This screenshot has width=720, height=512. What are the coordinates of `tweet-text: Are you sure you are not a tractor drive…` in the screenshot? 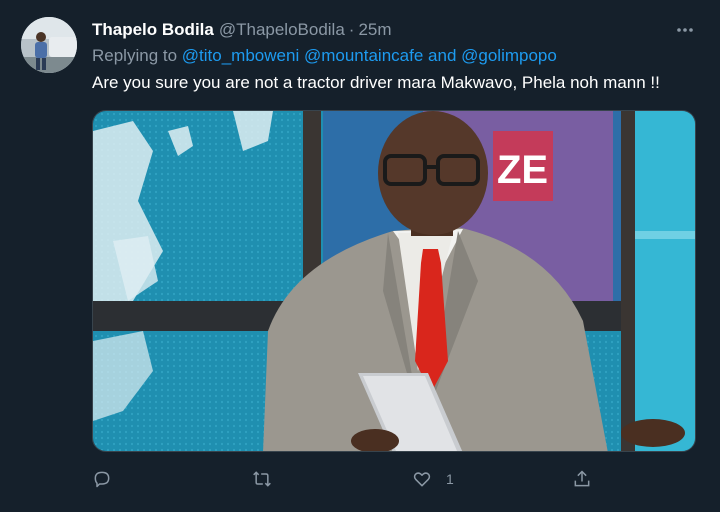 It's located at (376, 82).